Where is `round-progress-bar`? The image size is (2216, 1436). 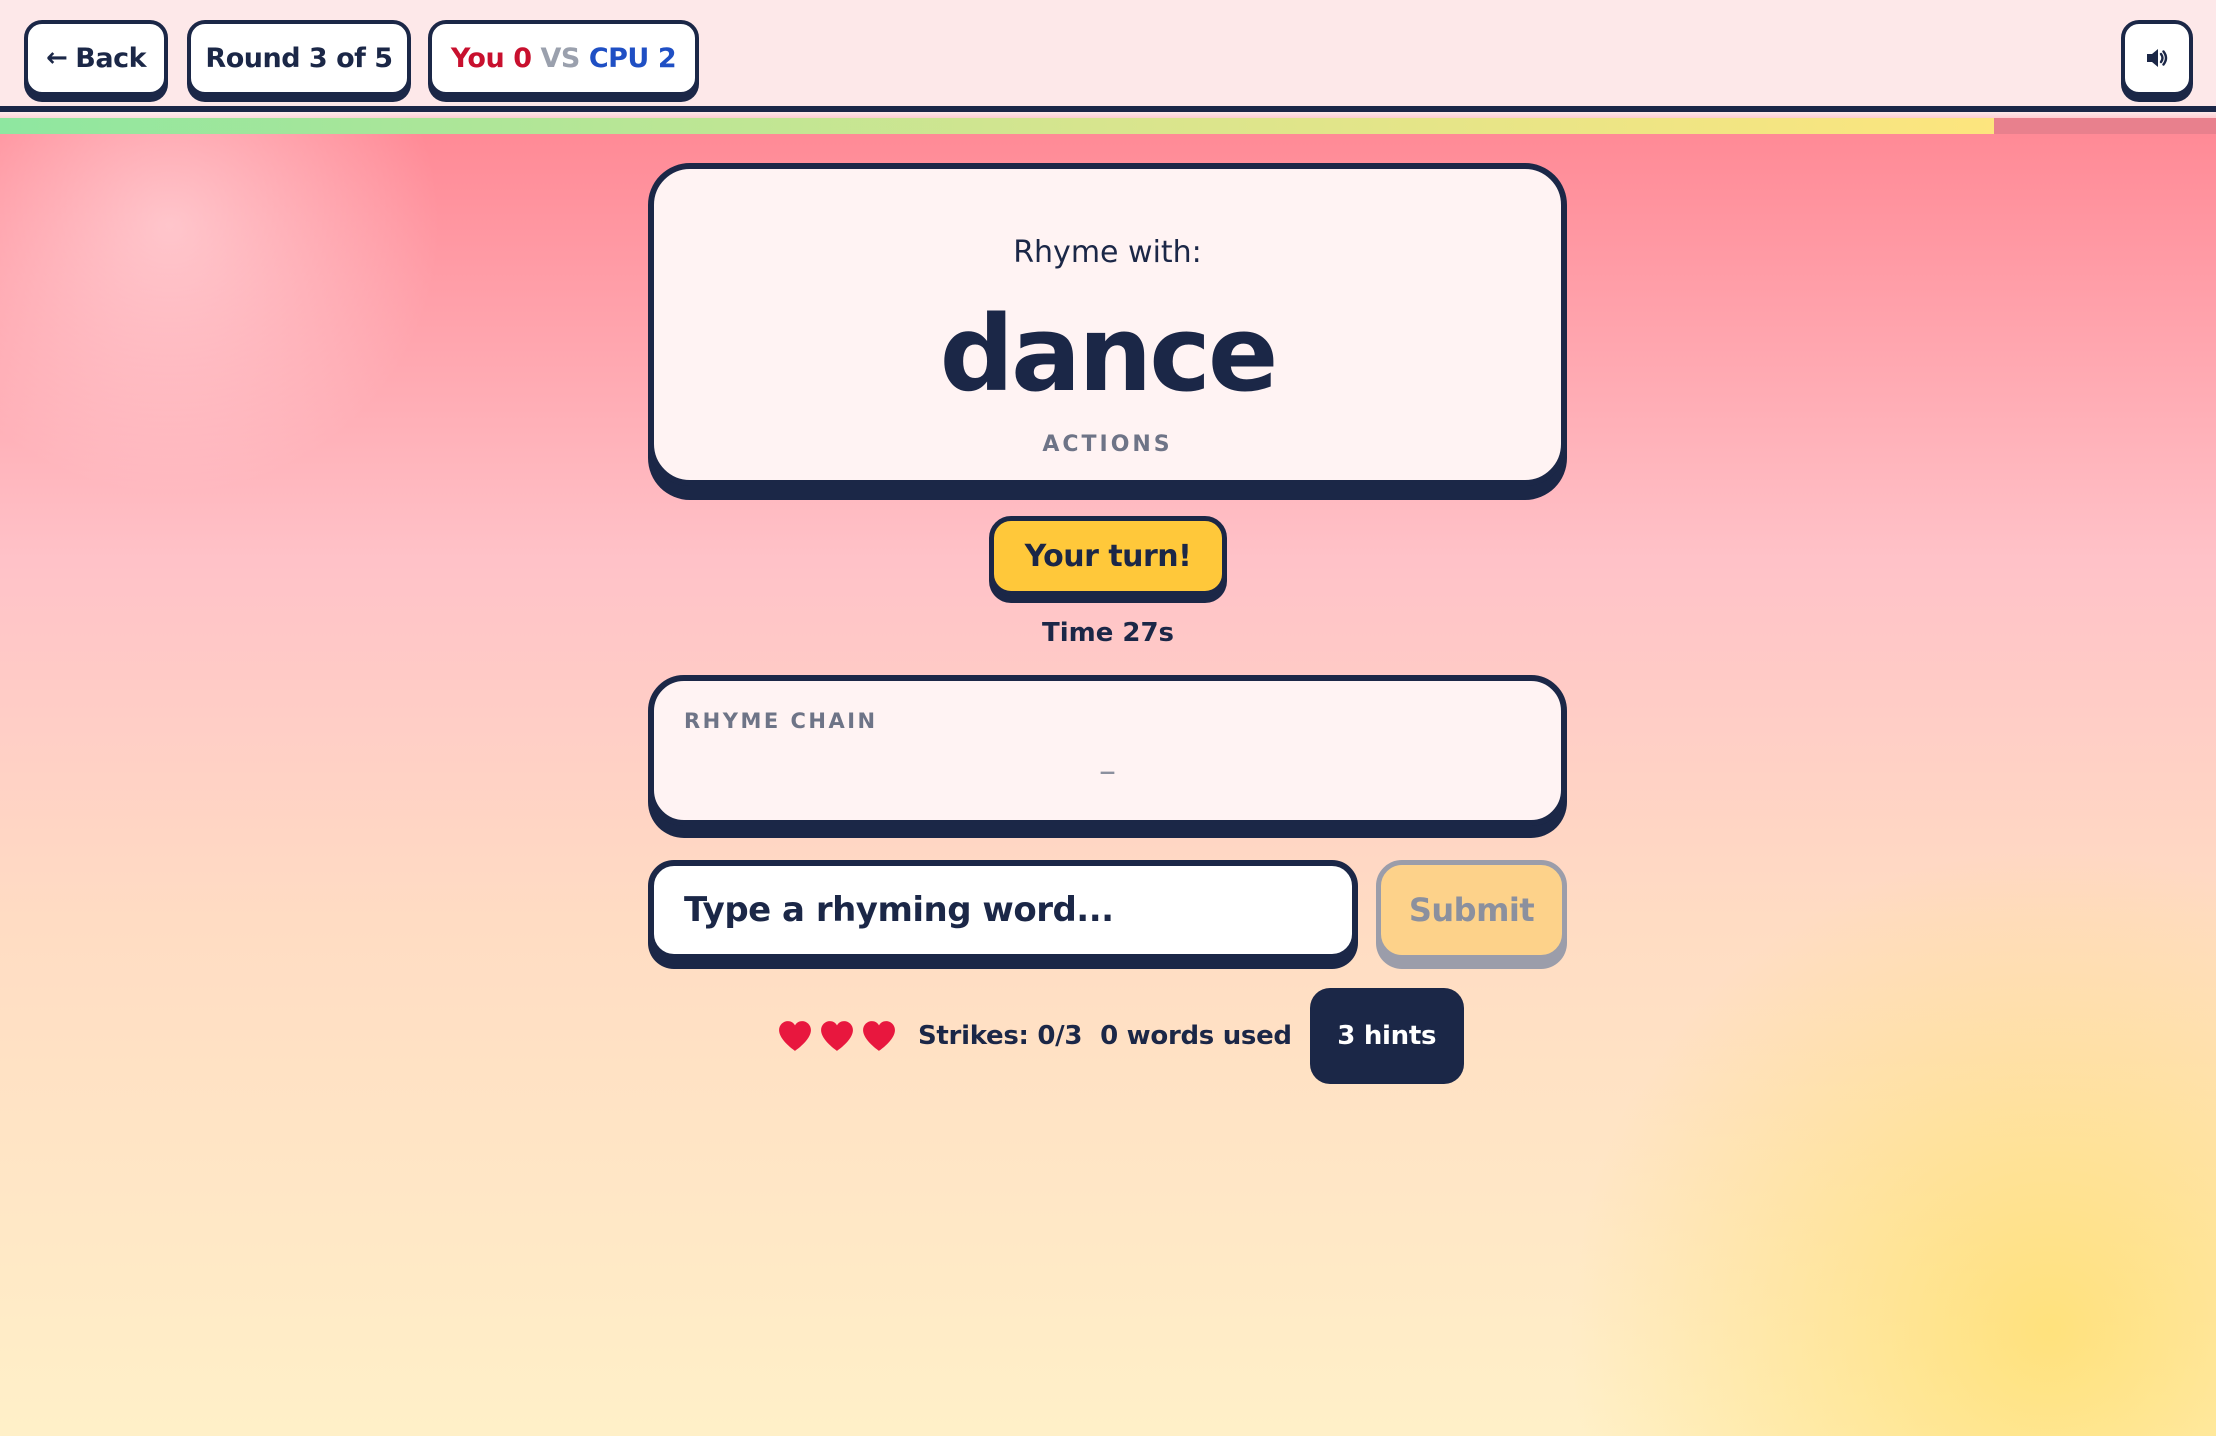 round-progress-bar is located at coordinates (1108, 126).